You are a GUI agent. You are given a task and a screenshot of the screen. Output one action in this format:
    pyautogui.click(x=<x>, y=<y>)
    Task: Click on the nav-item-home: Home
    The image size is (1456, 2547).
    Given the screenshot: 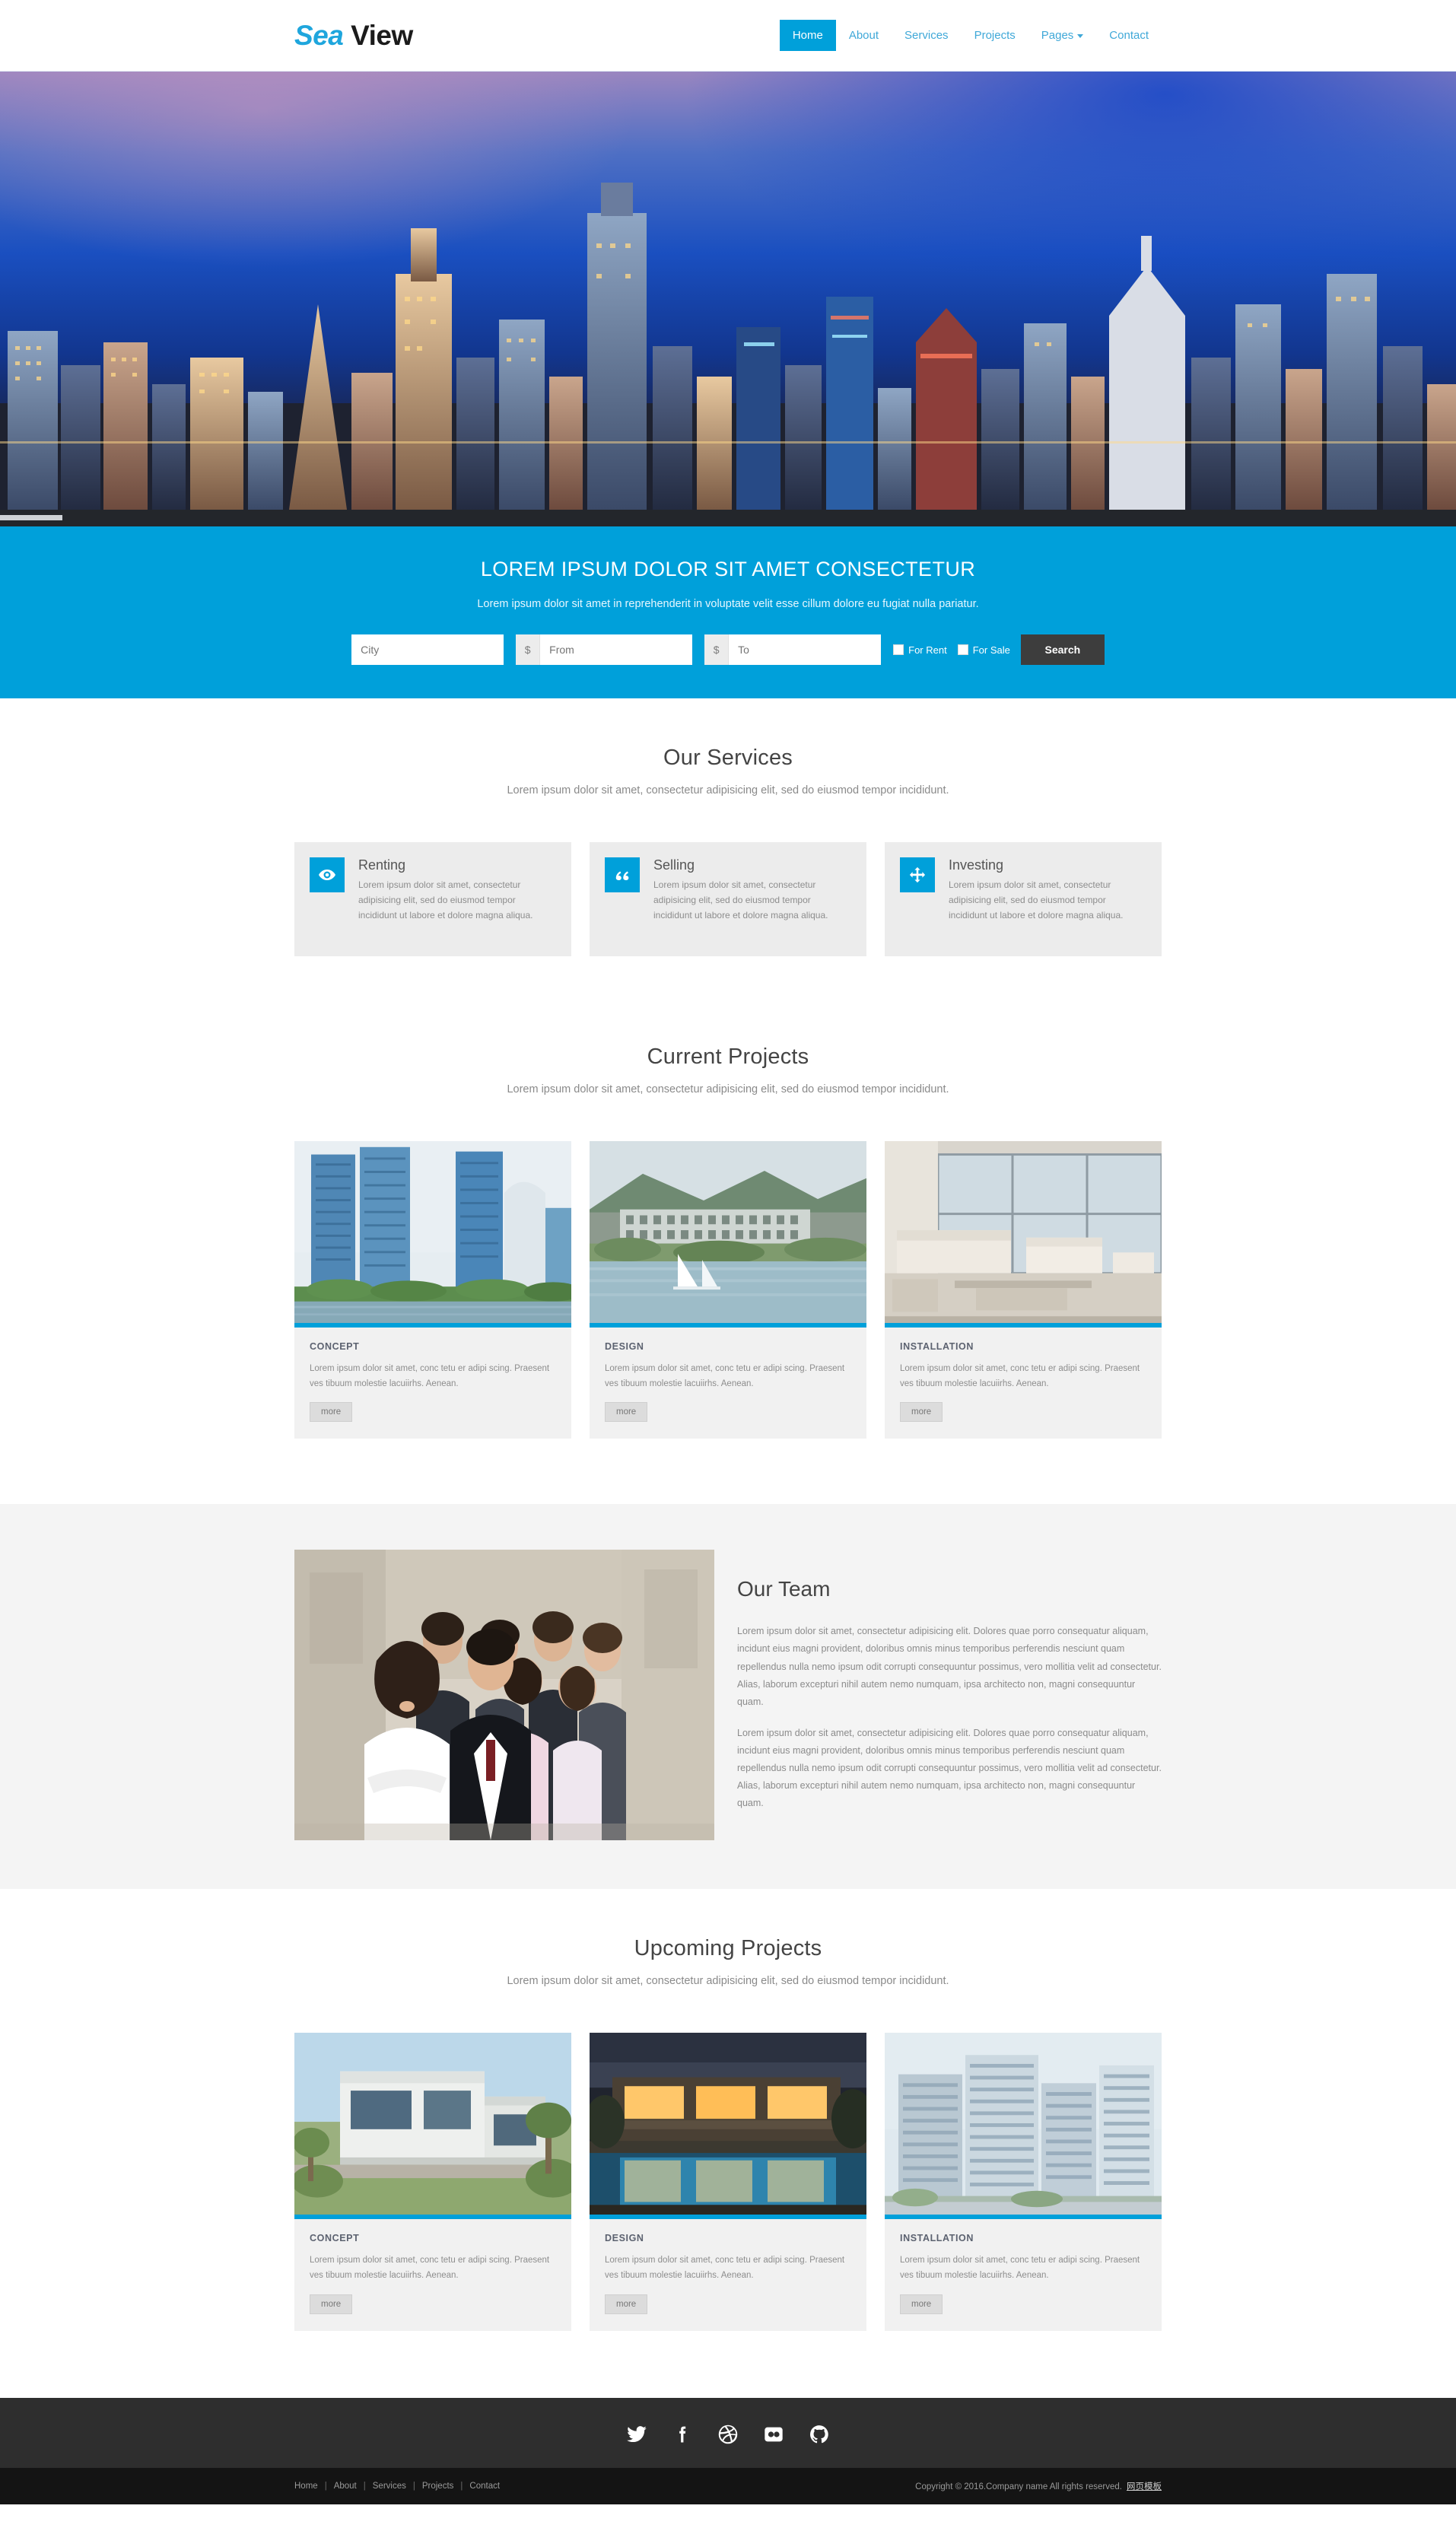 What is the action you would take?
    pyautogui.click(x=807, y=35)
    